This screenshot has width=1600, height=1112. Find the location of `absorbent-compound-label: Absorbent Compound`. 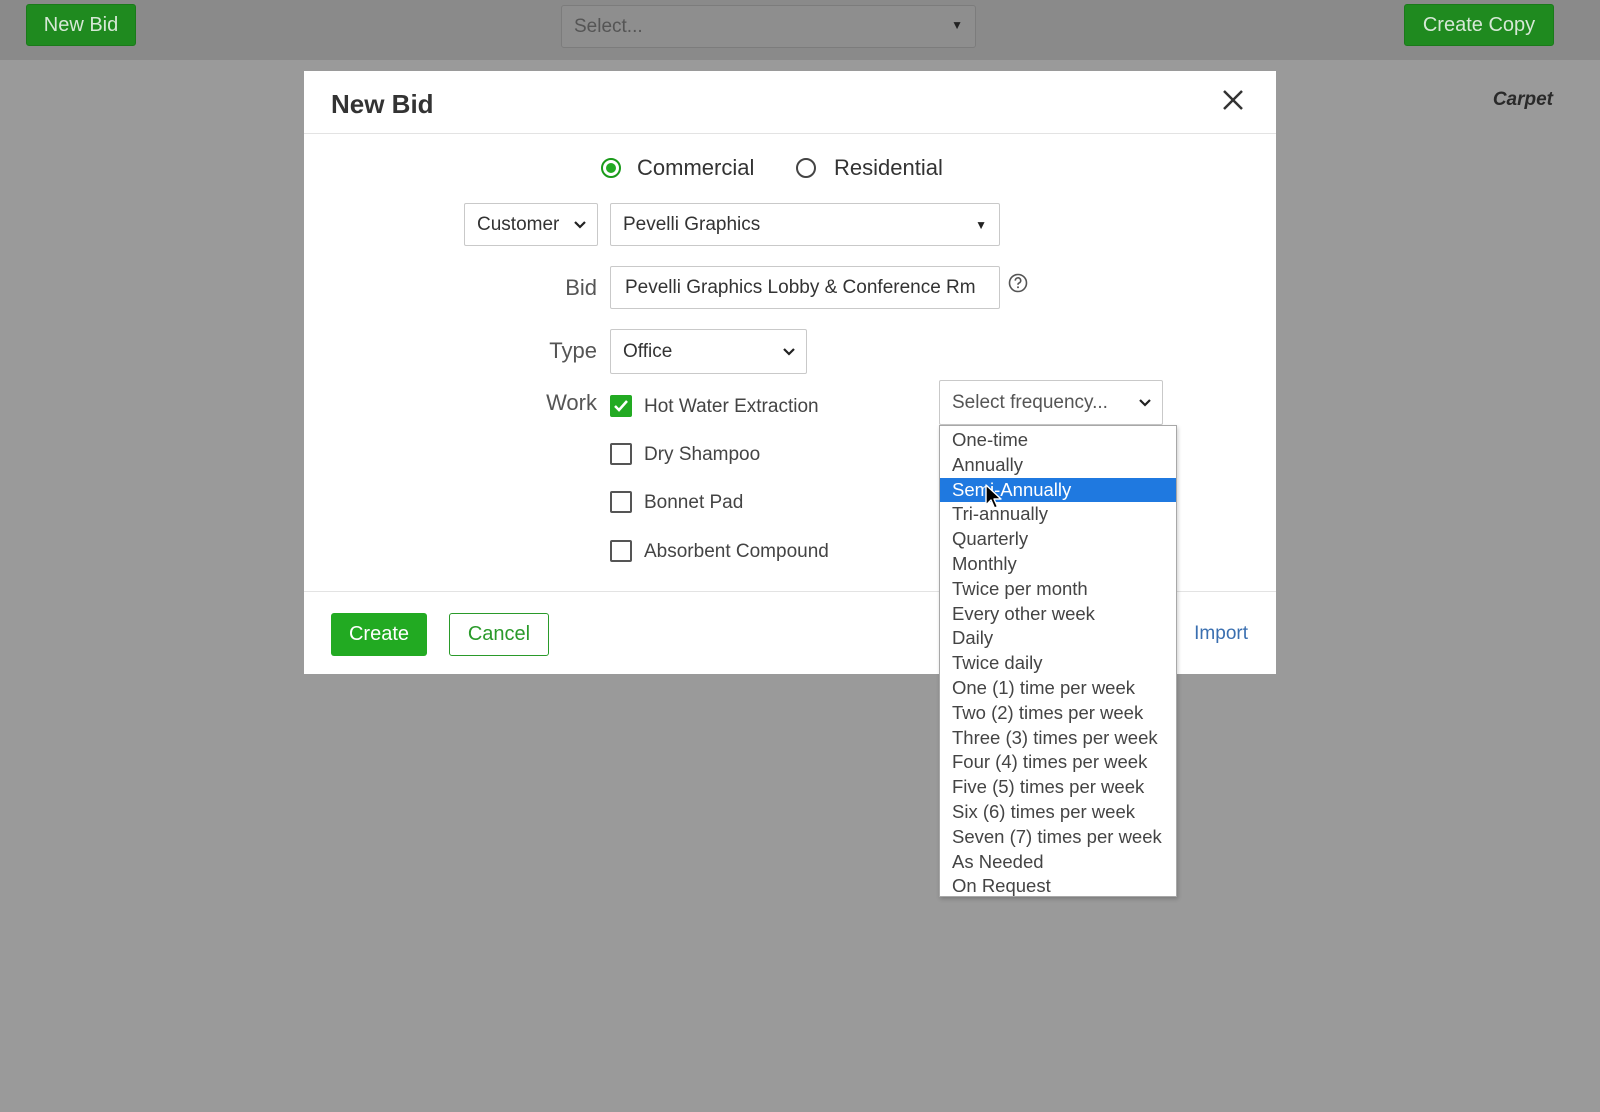

absorbent-compound-label: Absorbent Compound is located at coordinates (736, 552).